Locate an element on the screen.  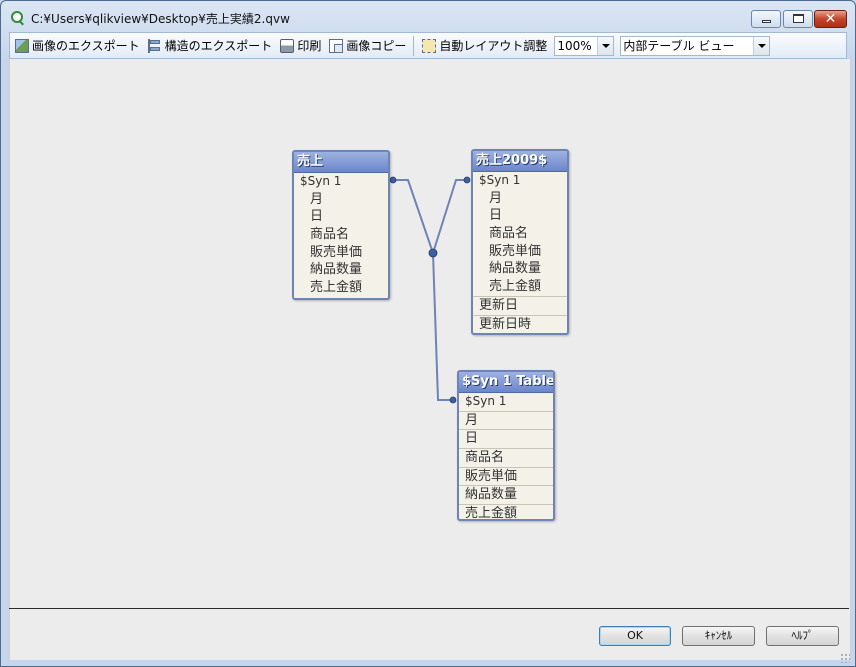
view-mode-select: 内部テーブル ビュー is located at coordinates (695, 45).